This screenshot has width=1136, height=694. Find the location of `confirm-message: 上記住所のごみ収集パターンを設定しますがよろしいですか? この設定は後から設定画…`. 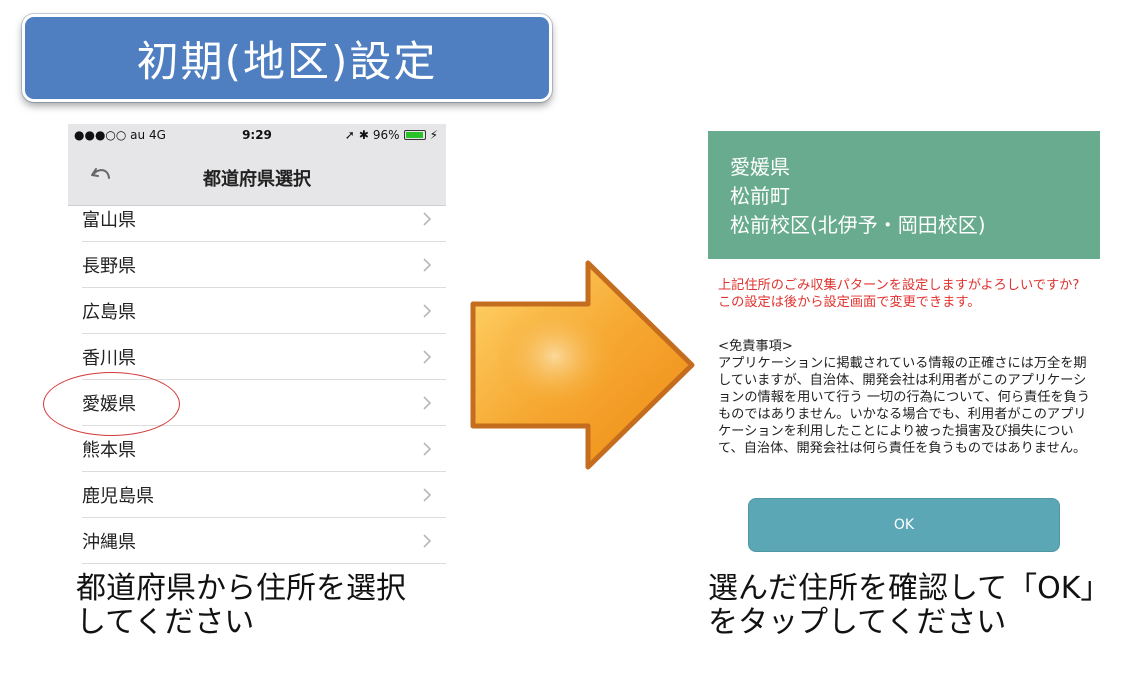

confirm-message: 上記住所のごみ収集パターンを設定しますがよろしいですか? この設定は後から設定画… is located at coordinates (899, 294).